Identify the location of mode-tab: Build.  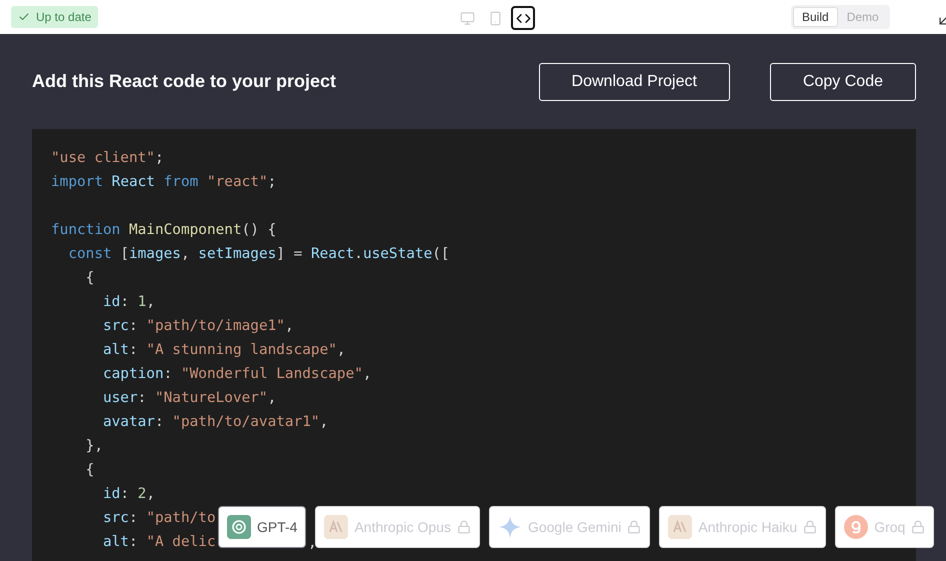
(815, 17).